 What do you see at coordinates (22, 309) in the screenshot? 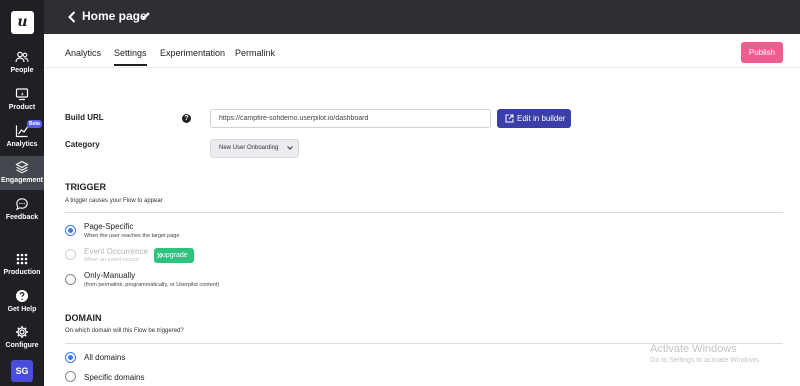
I see `sidebar-item-label: Get Help` at bounding box center [22, 309].